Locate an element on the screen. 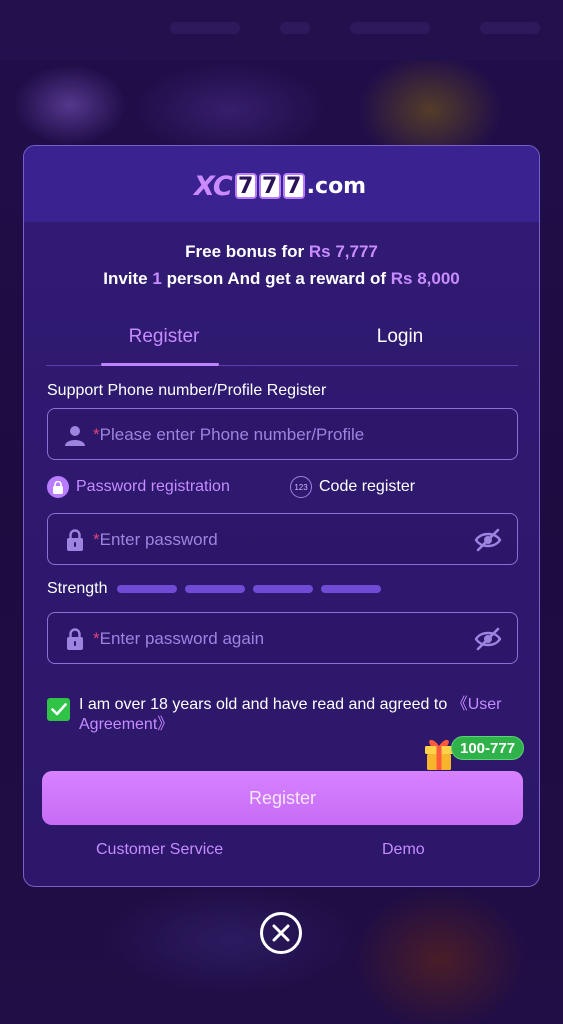 The image size is (563, 1024). active-tab-indicator is located at coordinates (160, 364).